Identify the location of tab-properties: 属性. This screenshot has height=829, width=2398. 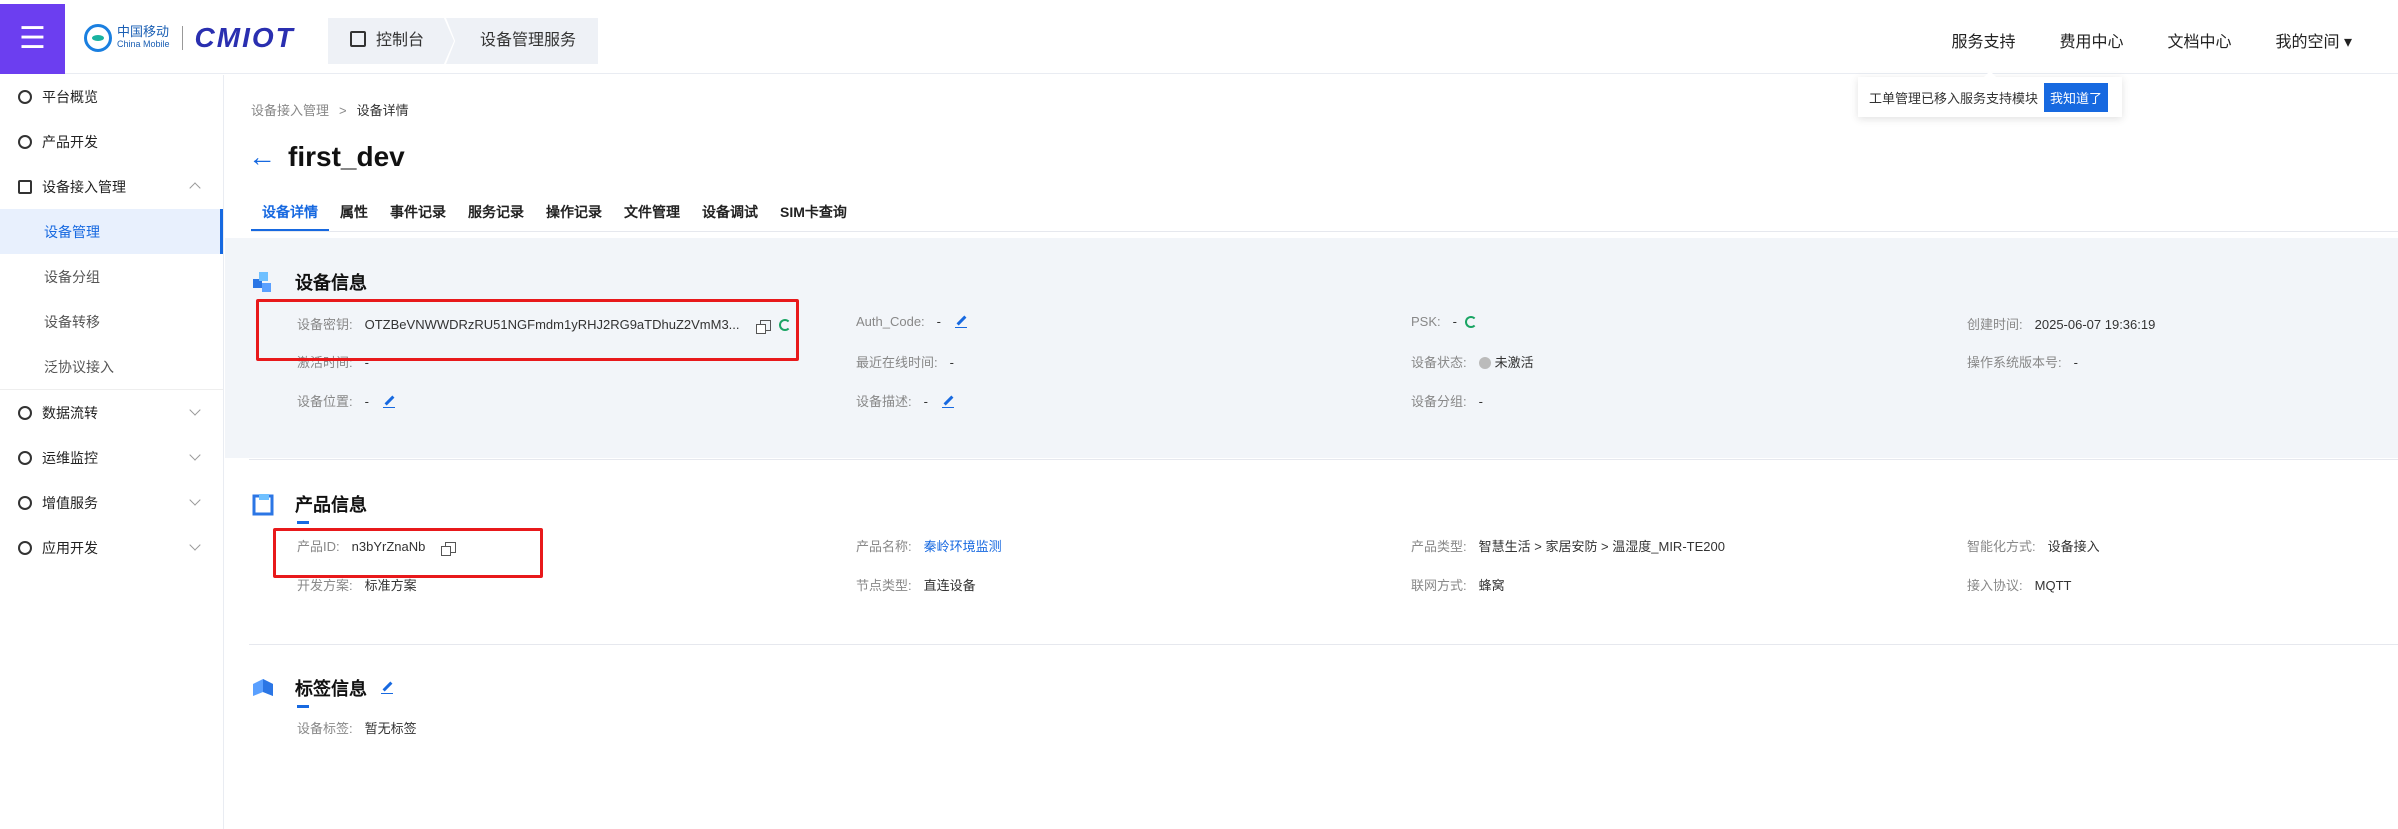
(354, 216).